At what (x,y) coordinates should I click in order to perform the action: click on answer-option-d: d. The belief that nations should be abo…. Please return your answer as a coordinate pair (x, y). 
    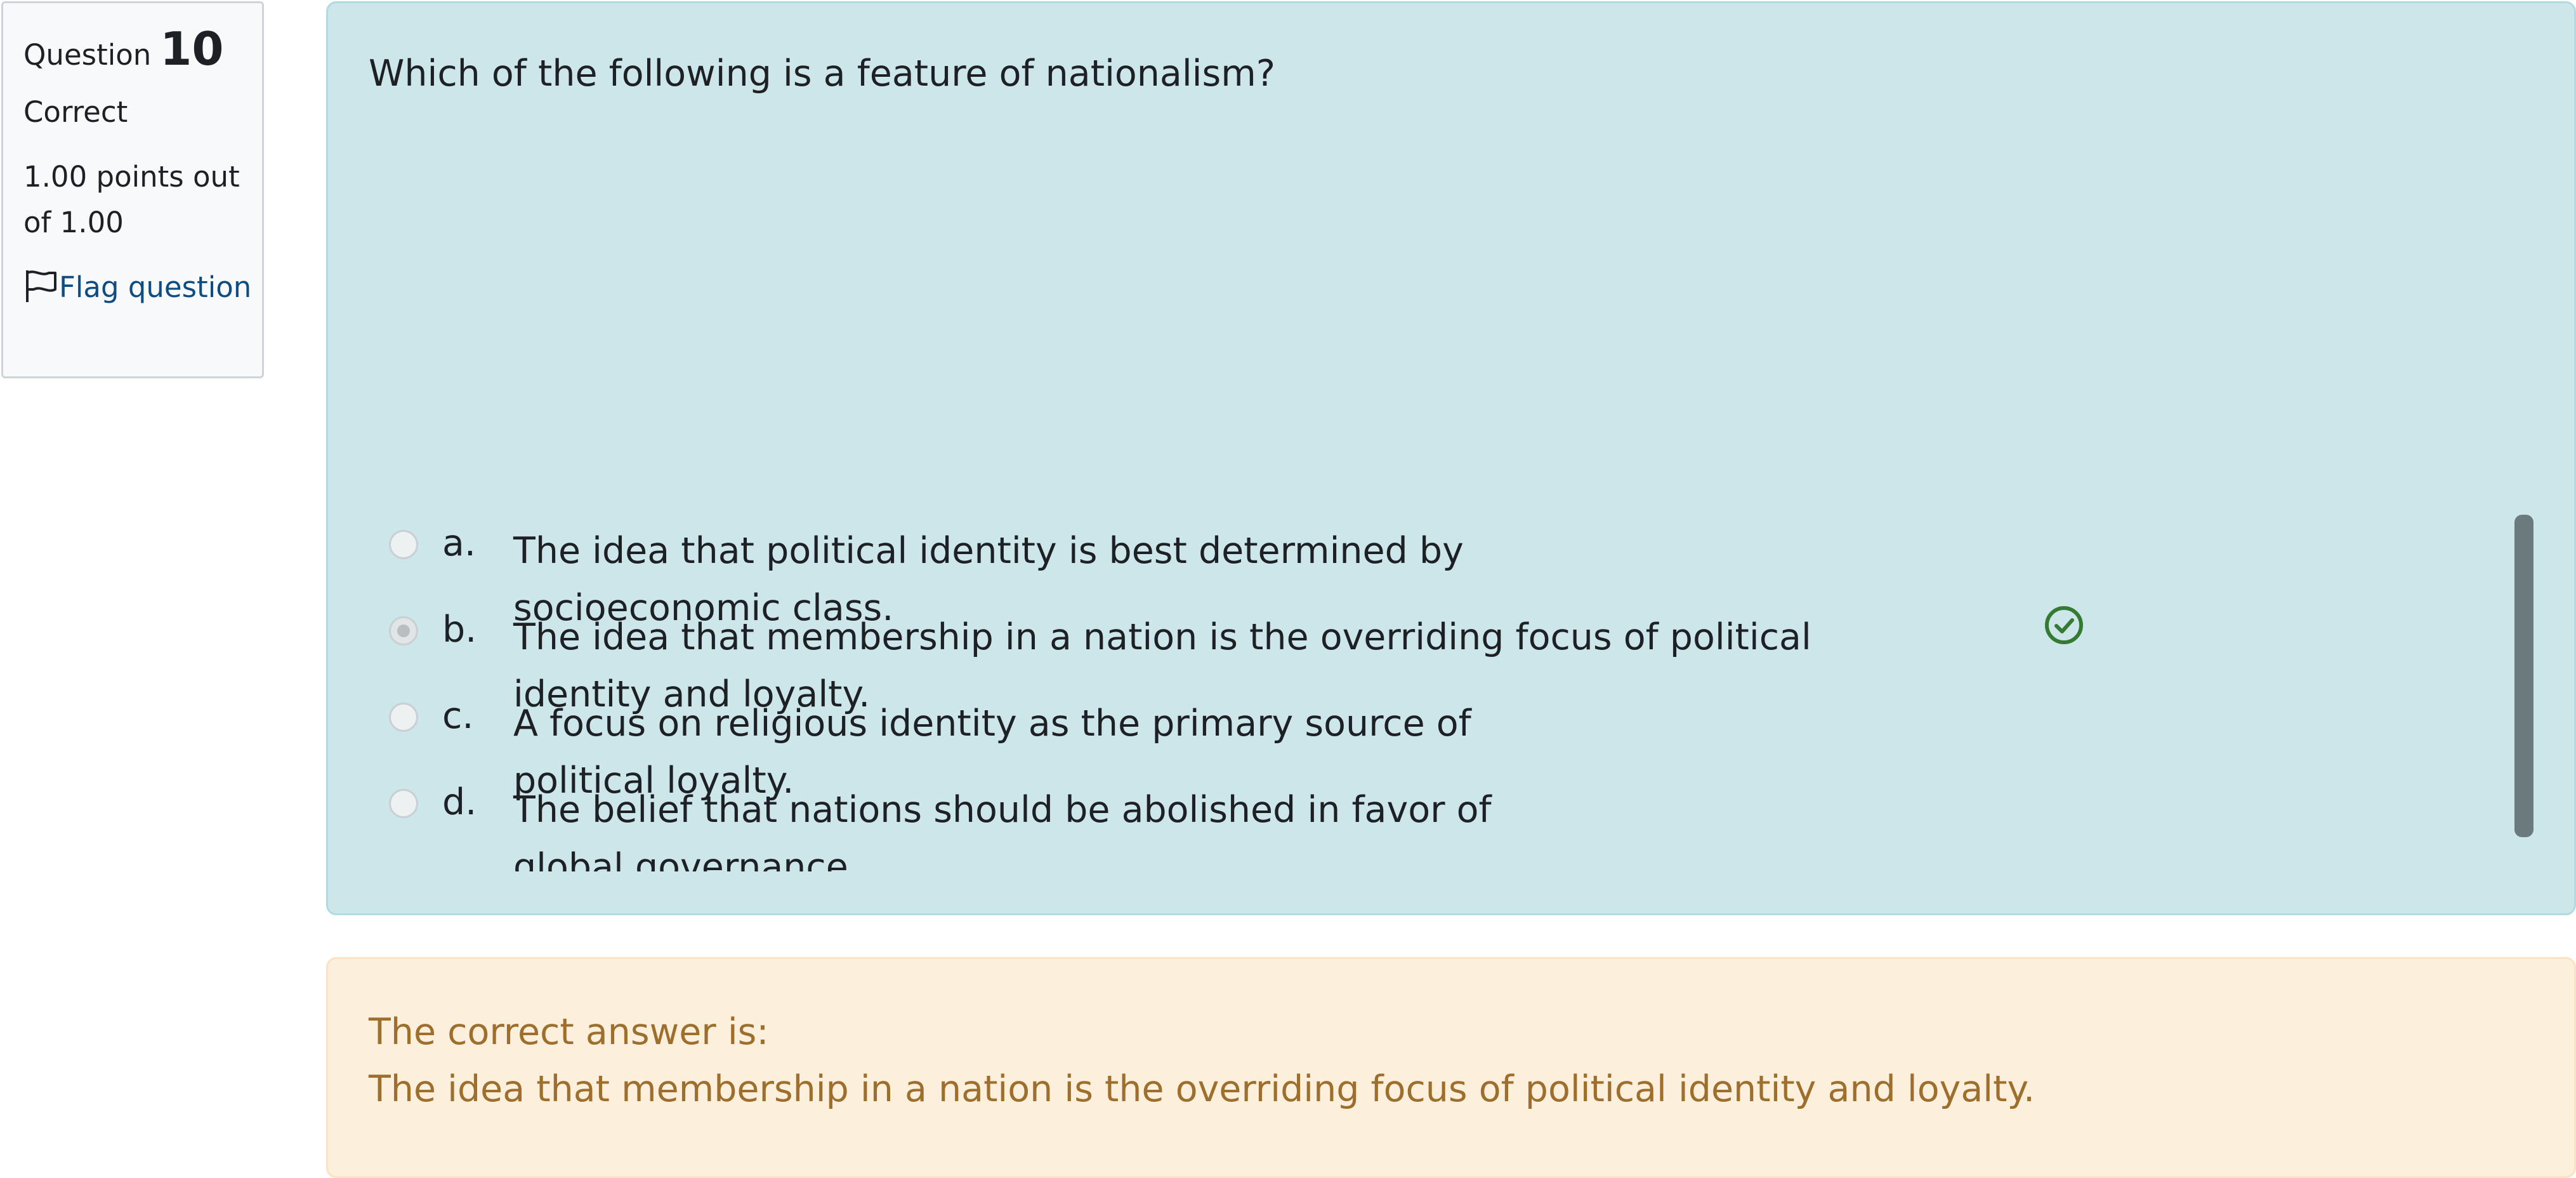
    Looking at the image, I should click on (1404, 823).